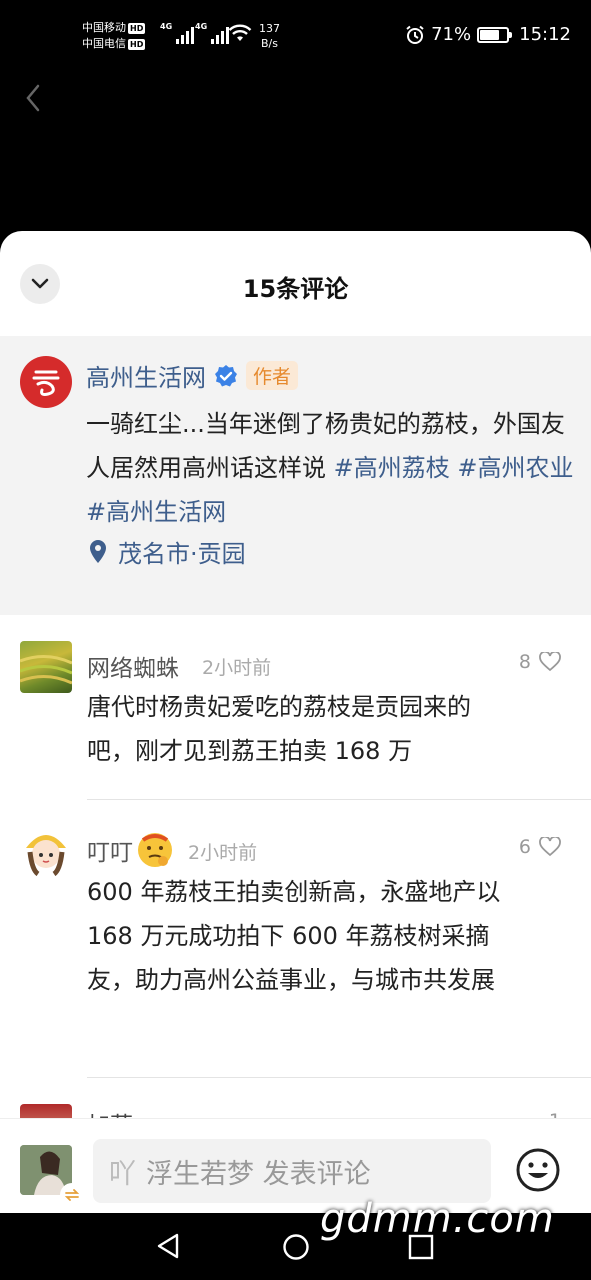 The height and width of the screenshot is (1280, 591). What do you see at coordinates (524, 662) in the screenshot?
I see `like-count: 8` at bounding box center [524, 662].